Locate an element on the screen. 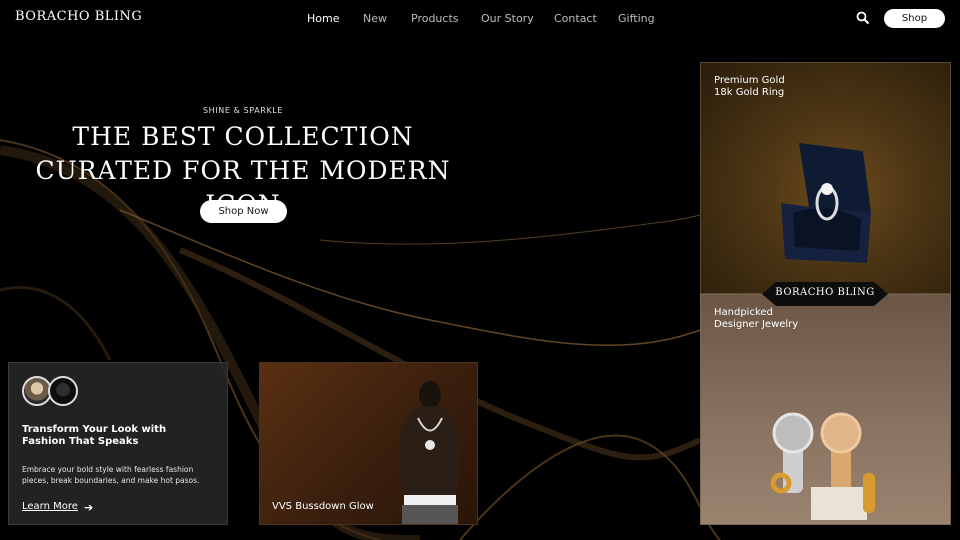  nav-item-new: New is located at coordinates (375, 18).